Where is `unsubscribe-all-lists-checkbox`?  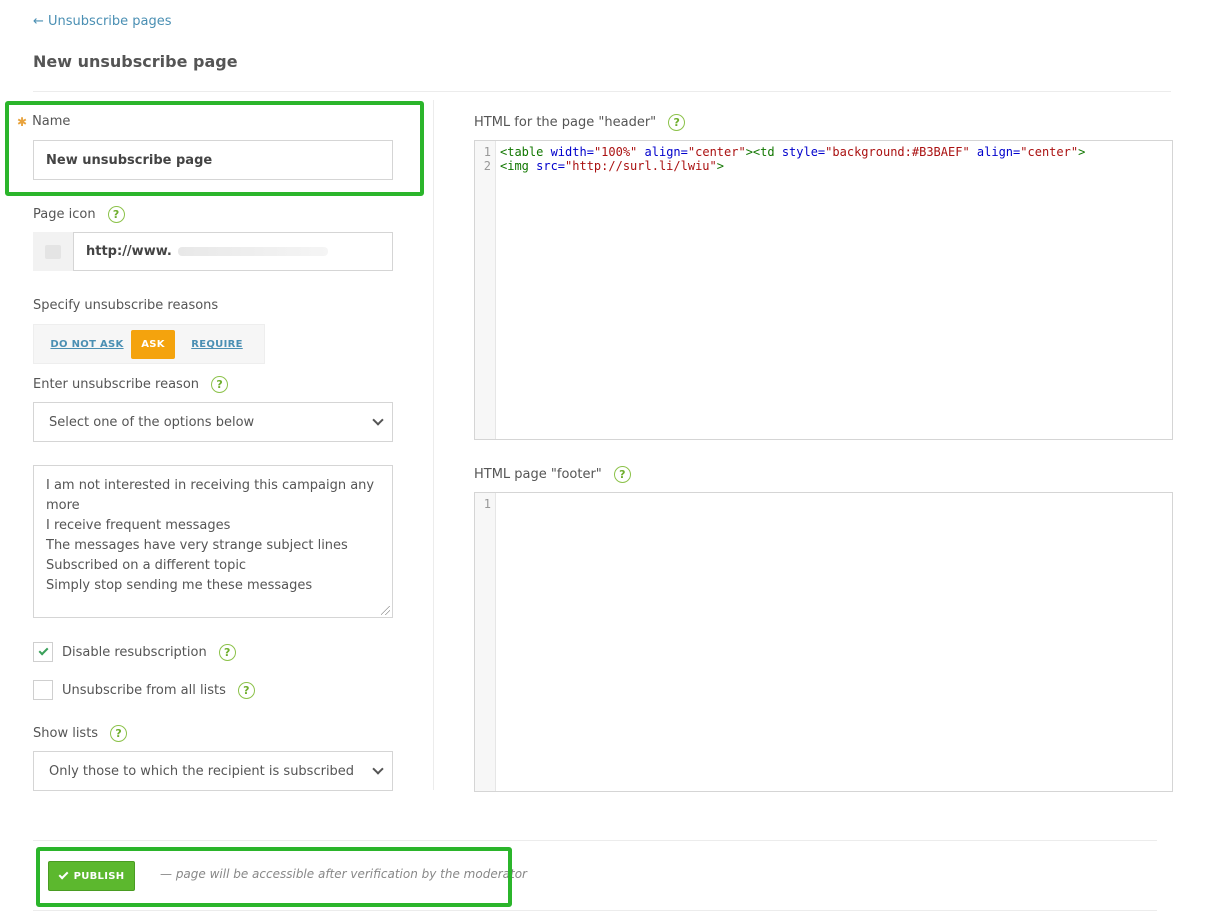 unsubscribe-all-lists-checkbox is located at coordinates (43, 690).